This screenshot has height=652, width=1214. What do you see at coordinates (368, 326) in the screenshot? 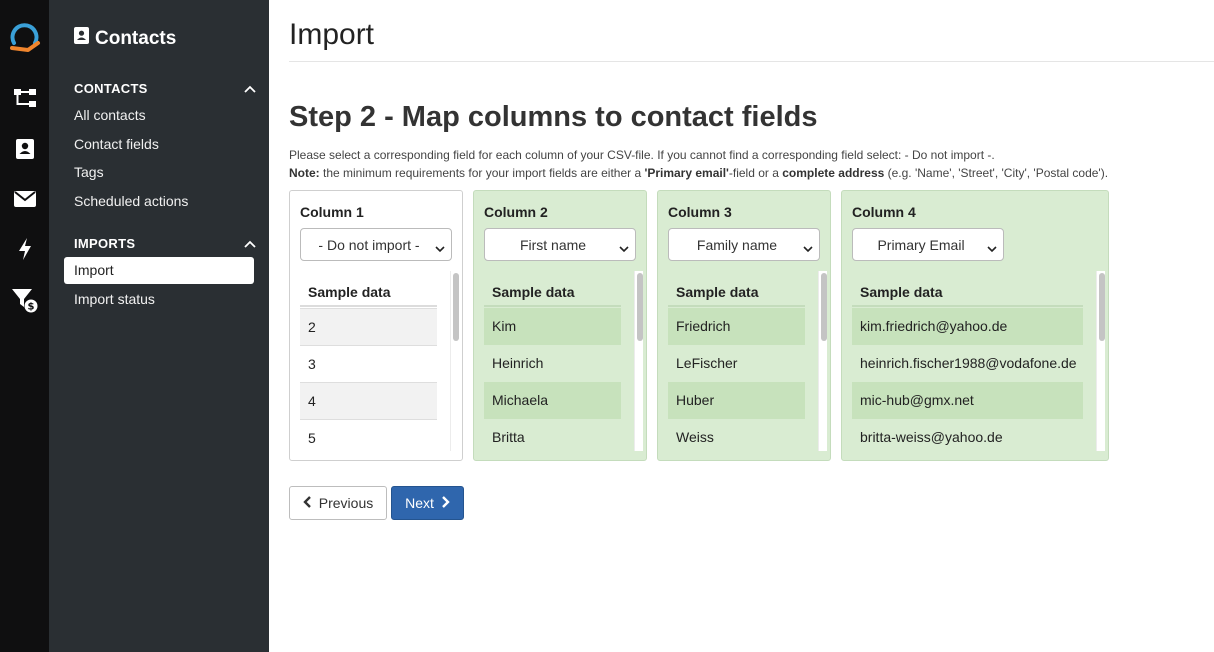
I see `sample-row: 2` at bounding box center [368, 326].